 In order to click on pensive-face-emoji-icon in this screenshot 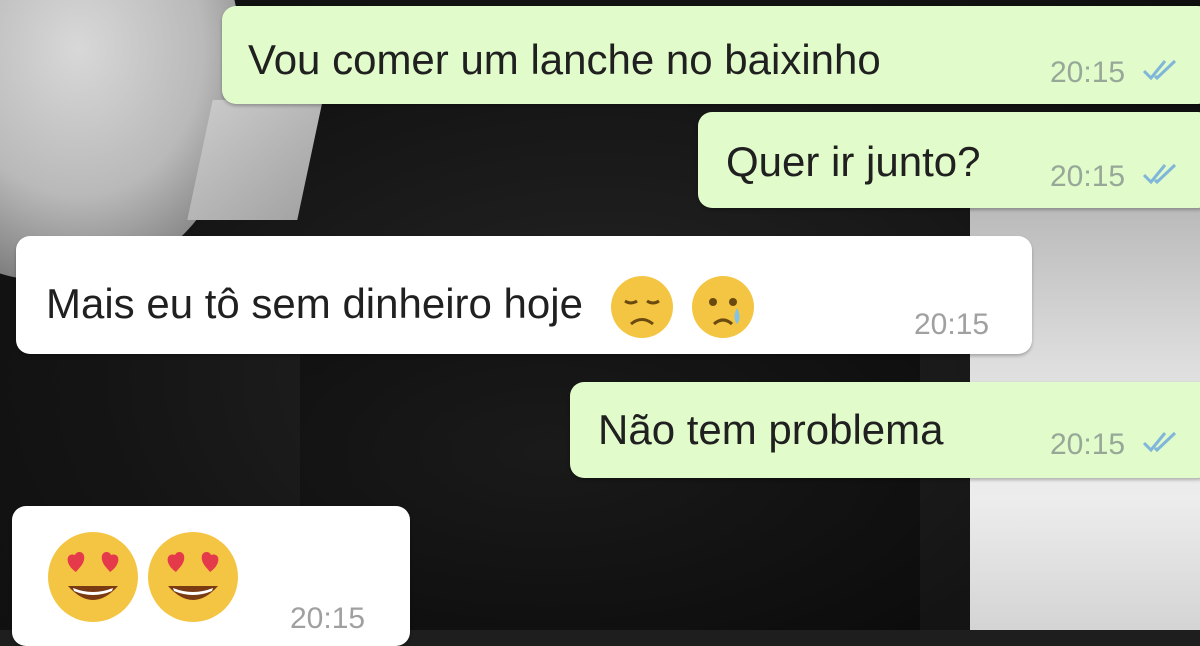, I will do `click(642, 307)`.